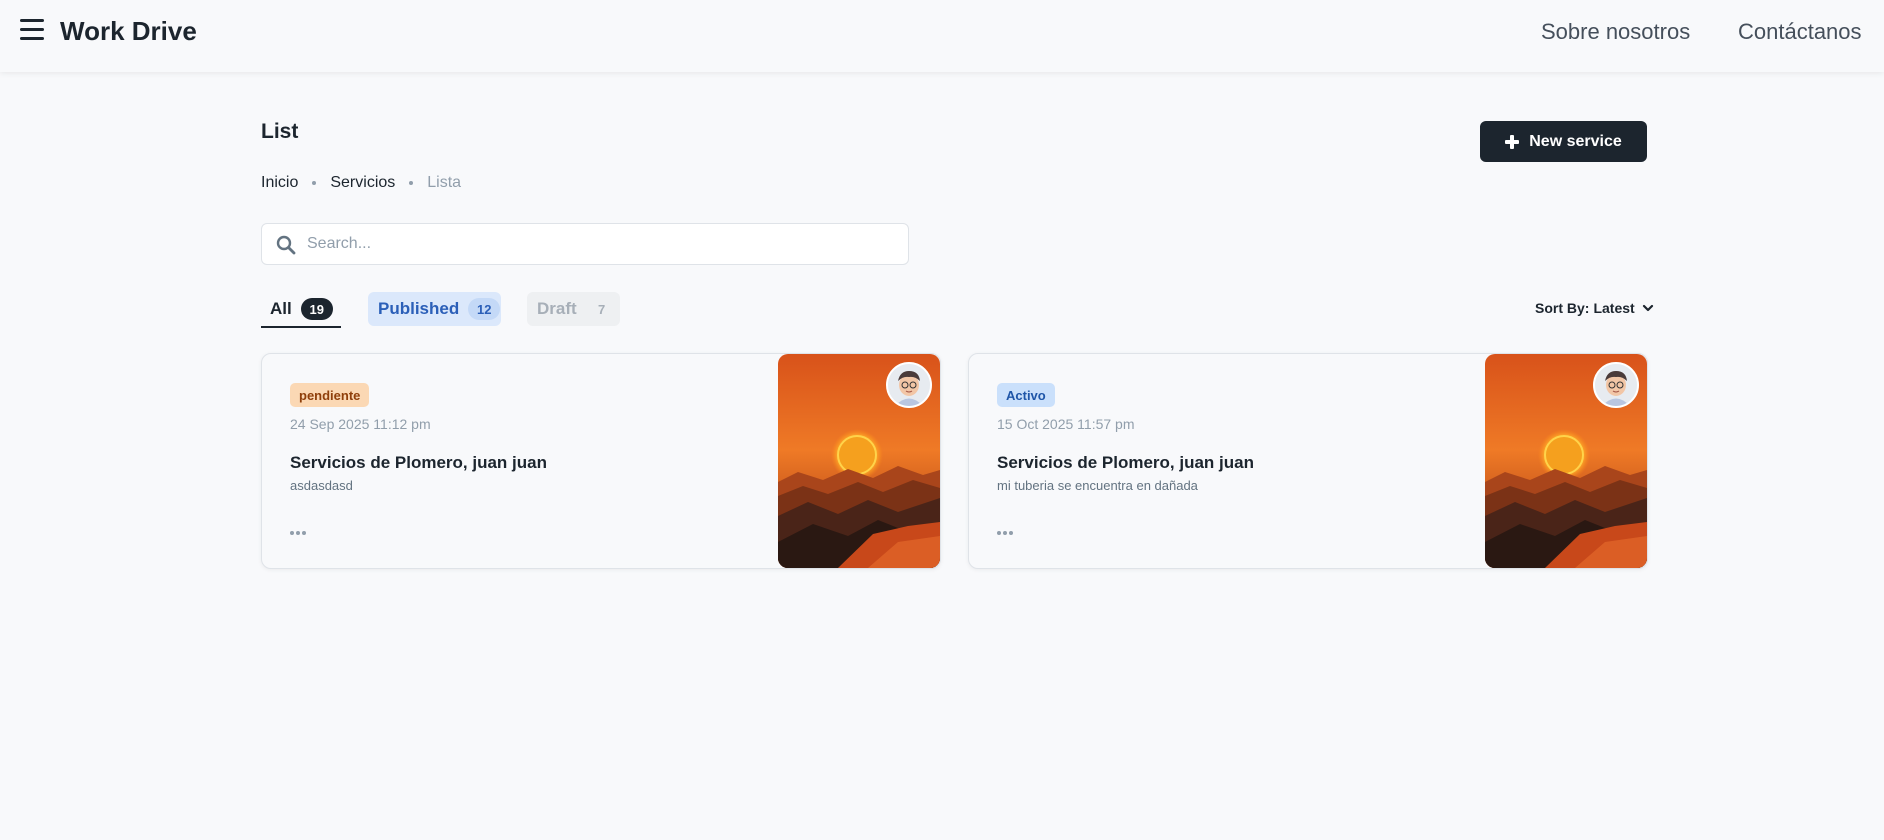 This screenshot has height=840, width=1884. What do you see at coordinates (602, 244) in the screenshot?
I see `search-input` at bounding box center [602, 244].